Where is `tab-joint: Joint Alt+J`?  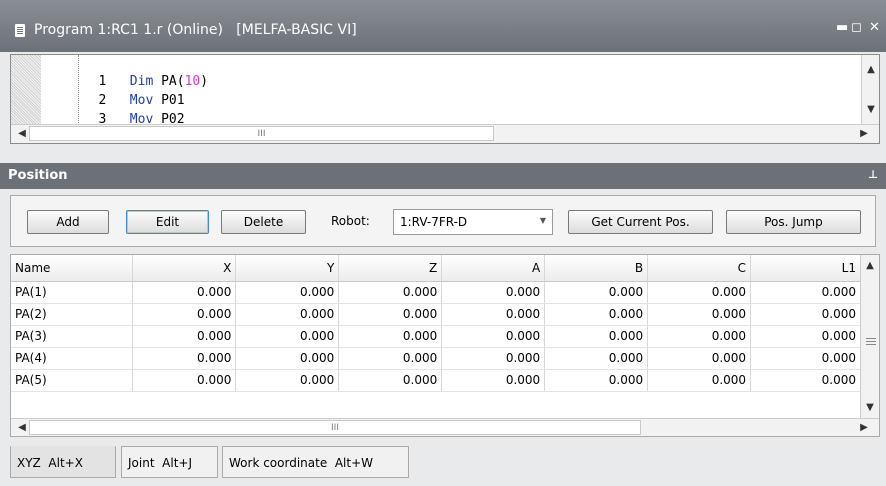 tab-joint: Joint Alt+J is located at coordinates (169, 462).